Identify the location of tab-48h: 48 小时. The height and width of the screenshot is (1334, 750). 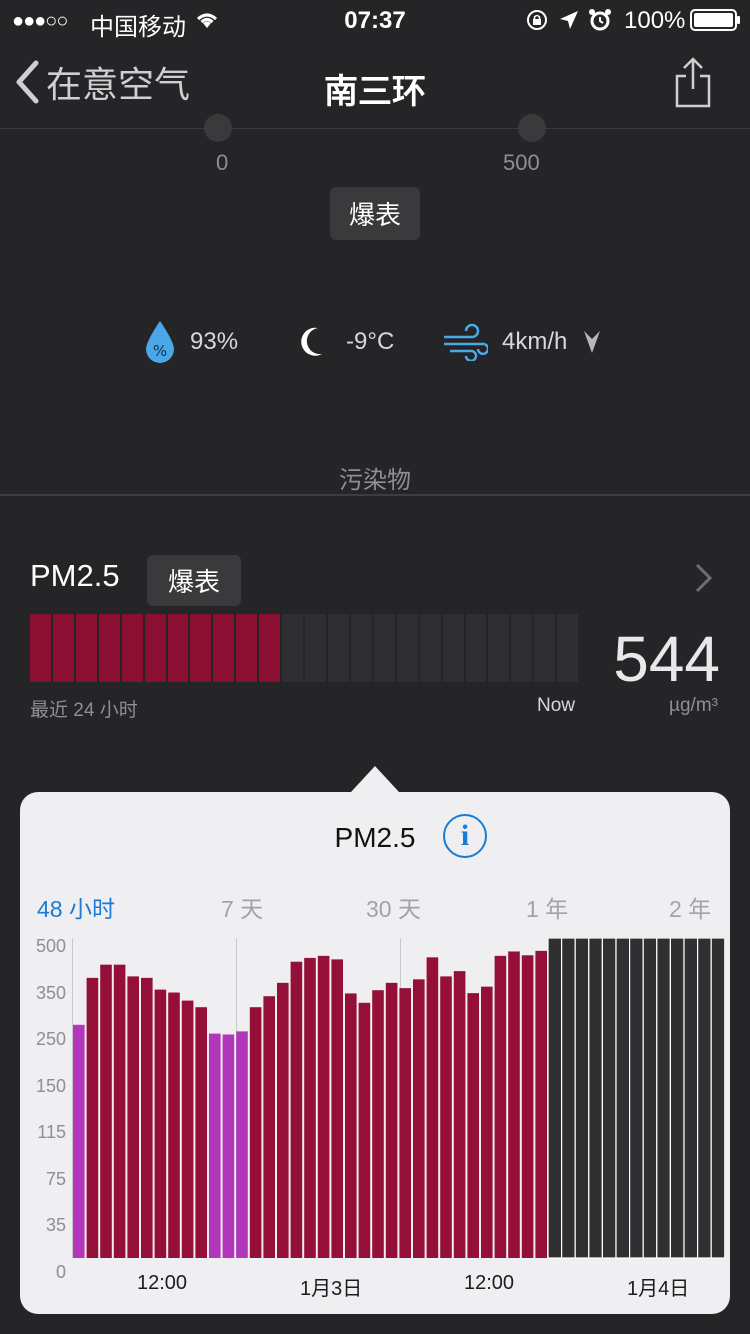
(76, 907).